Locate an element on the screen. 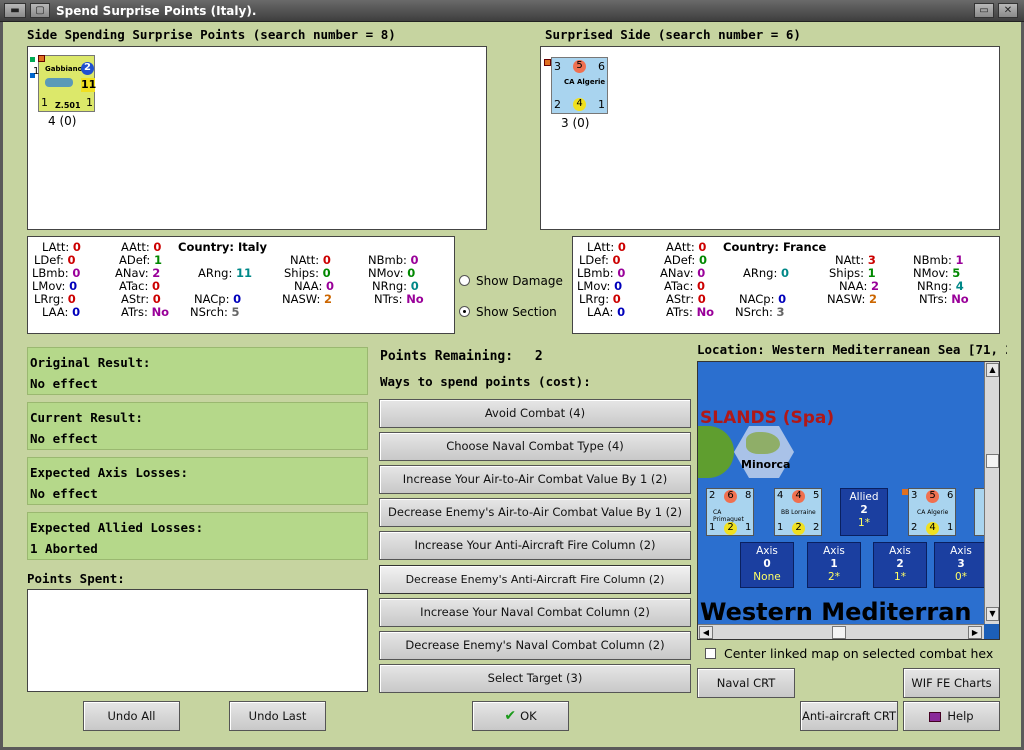  close-button: ✕ is located at coordinates (1008, 10).